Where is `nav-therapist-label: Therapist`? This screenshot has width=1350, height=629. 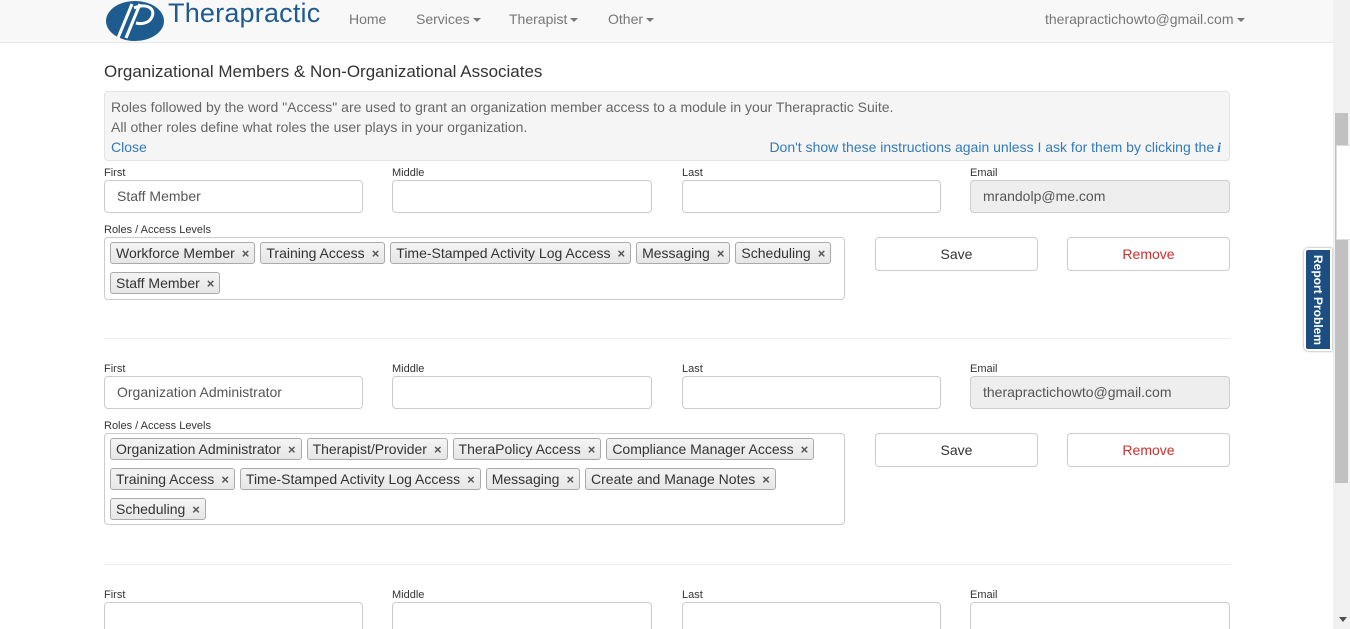
nav-therapist-label: Therapist is located at coordinates (538, 19).